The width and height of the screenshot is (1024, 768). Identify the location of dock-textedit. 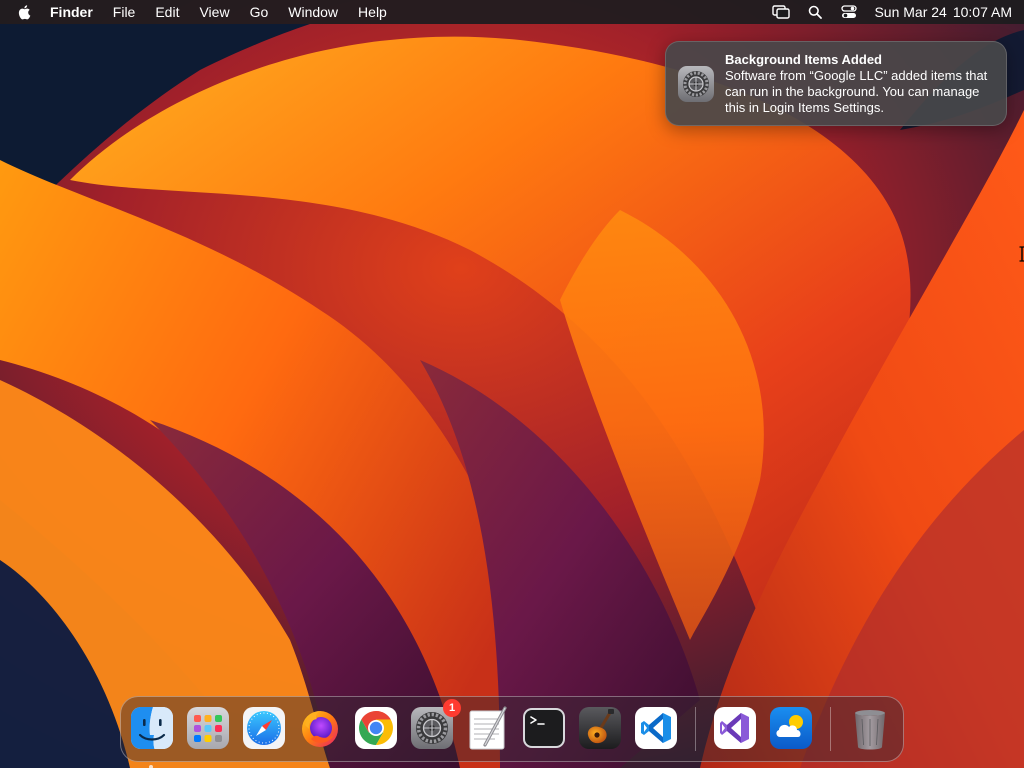
(488, 728).